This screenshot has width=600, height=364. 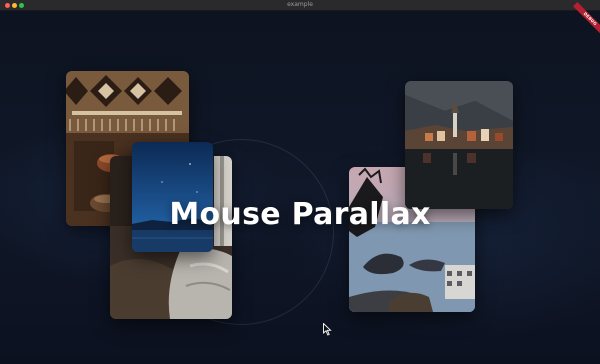 I want to click on window-title: example, so click(x=300, y=4).